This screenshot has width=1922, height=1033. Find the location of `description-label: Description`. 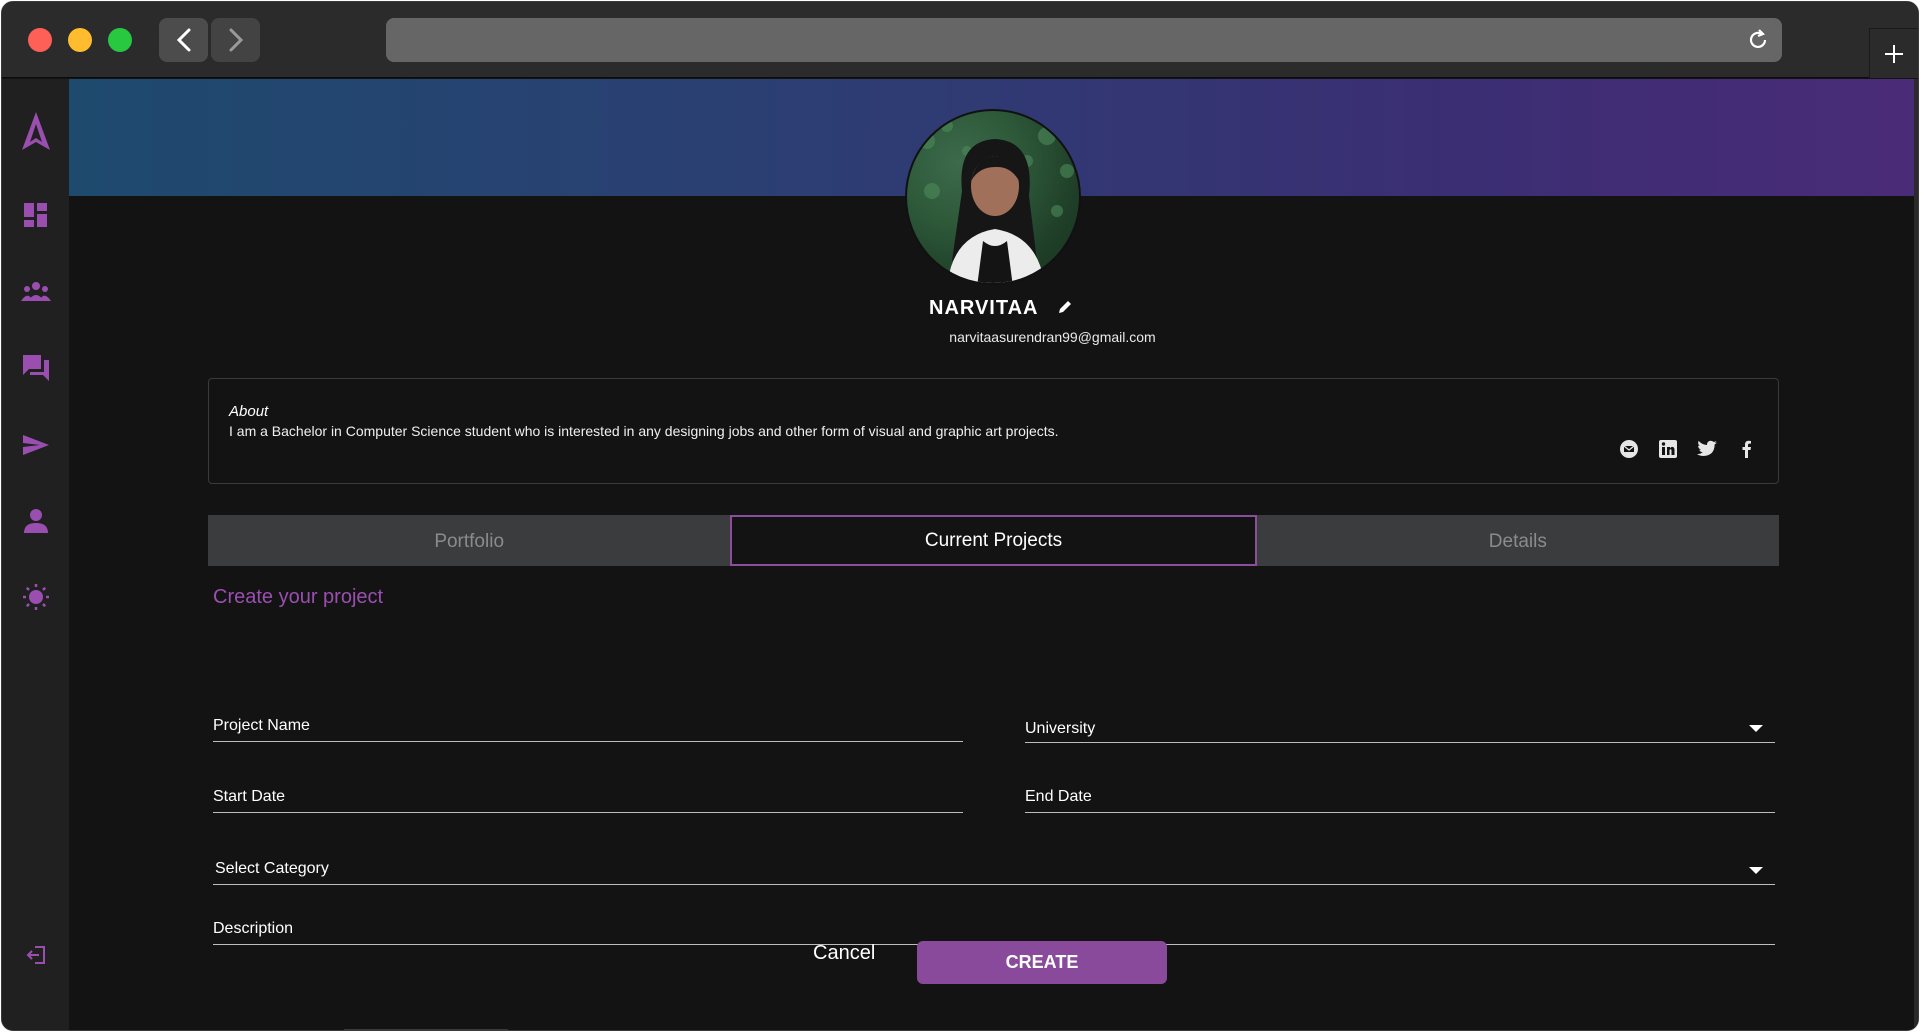

description-label: Description is located at coordinates (253, 928).